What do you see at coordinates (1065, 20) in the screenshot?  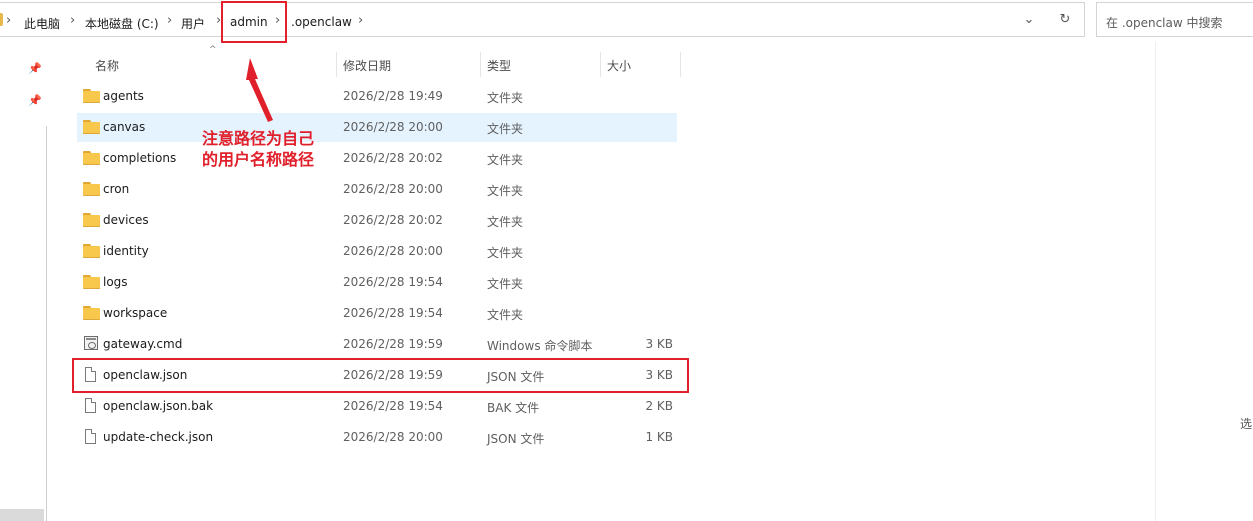 I see `refresh-icon: ↻` at bounding box center [1065, 20].